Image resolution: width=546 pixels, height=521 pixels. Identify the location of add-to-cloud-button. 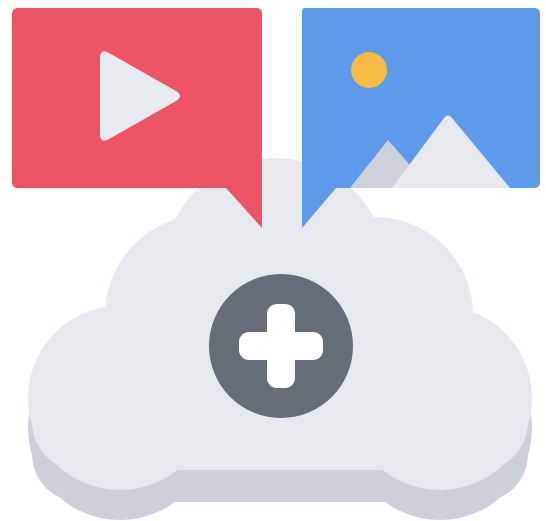
(281, 346).